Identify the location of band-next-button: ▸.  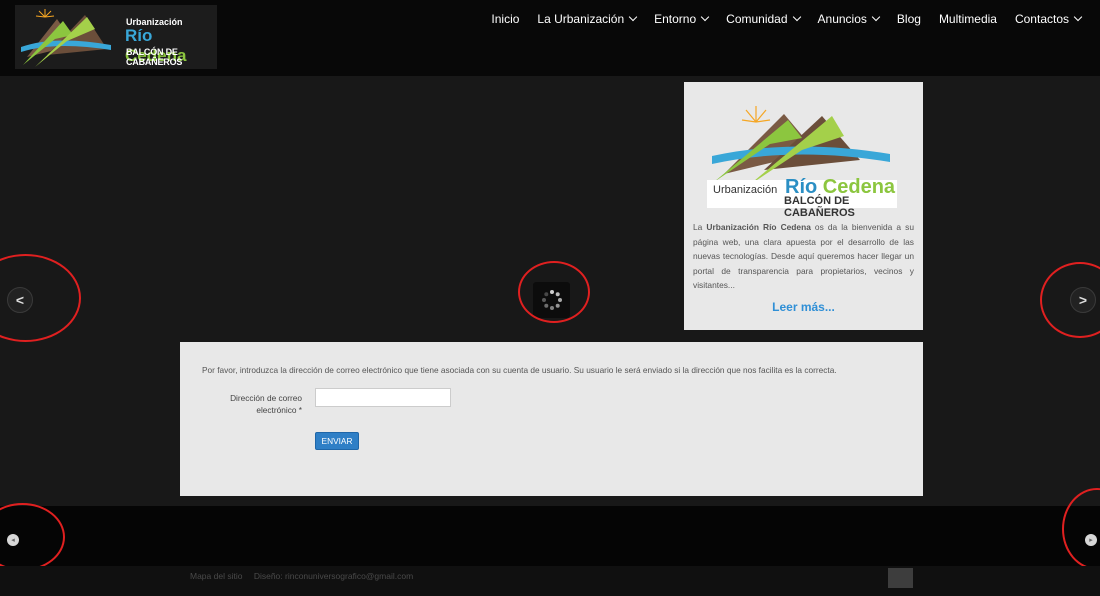
(1091, 540).